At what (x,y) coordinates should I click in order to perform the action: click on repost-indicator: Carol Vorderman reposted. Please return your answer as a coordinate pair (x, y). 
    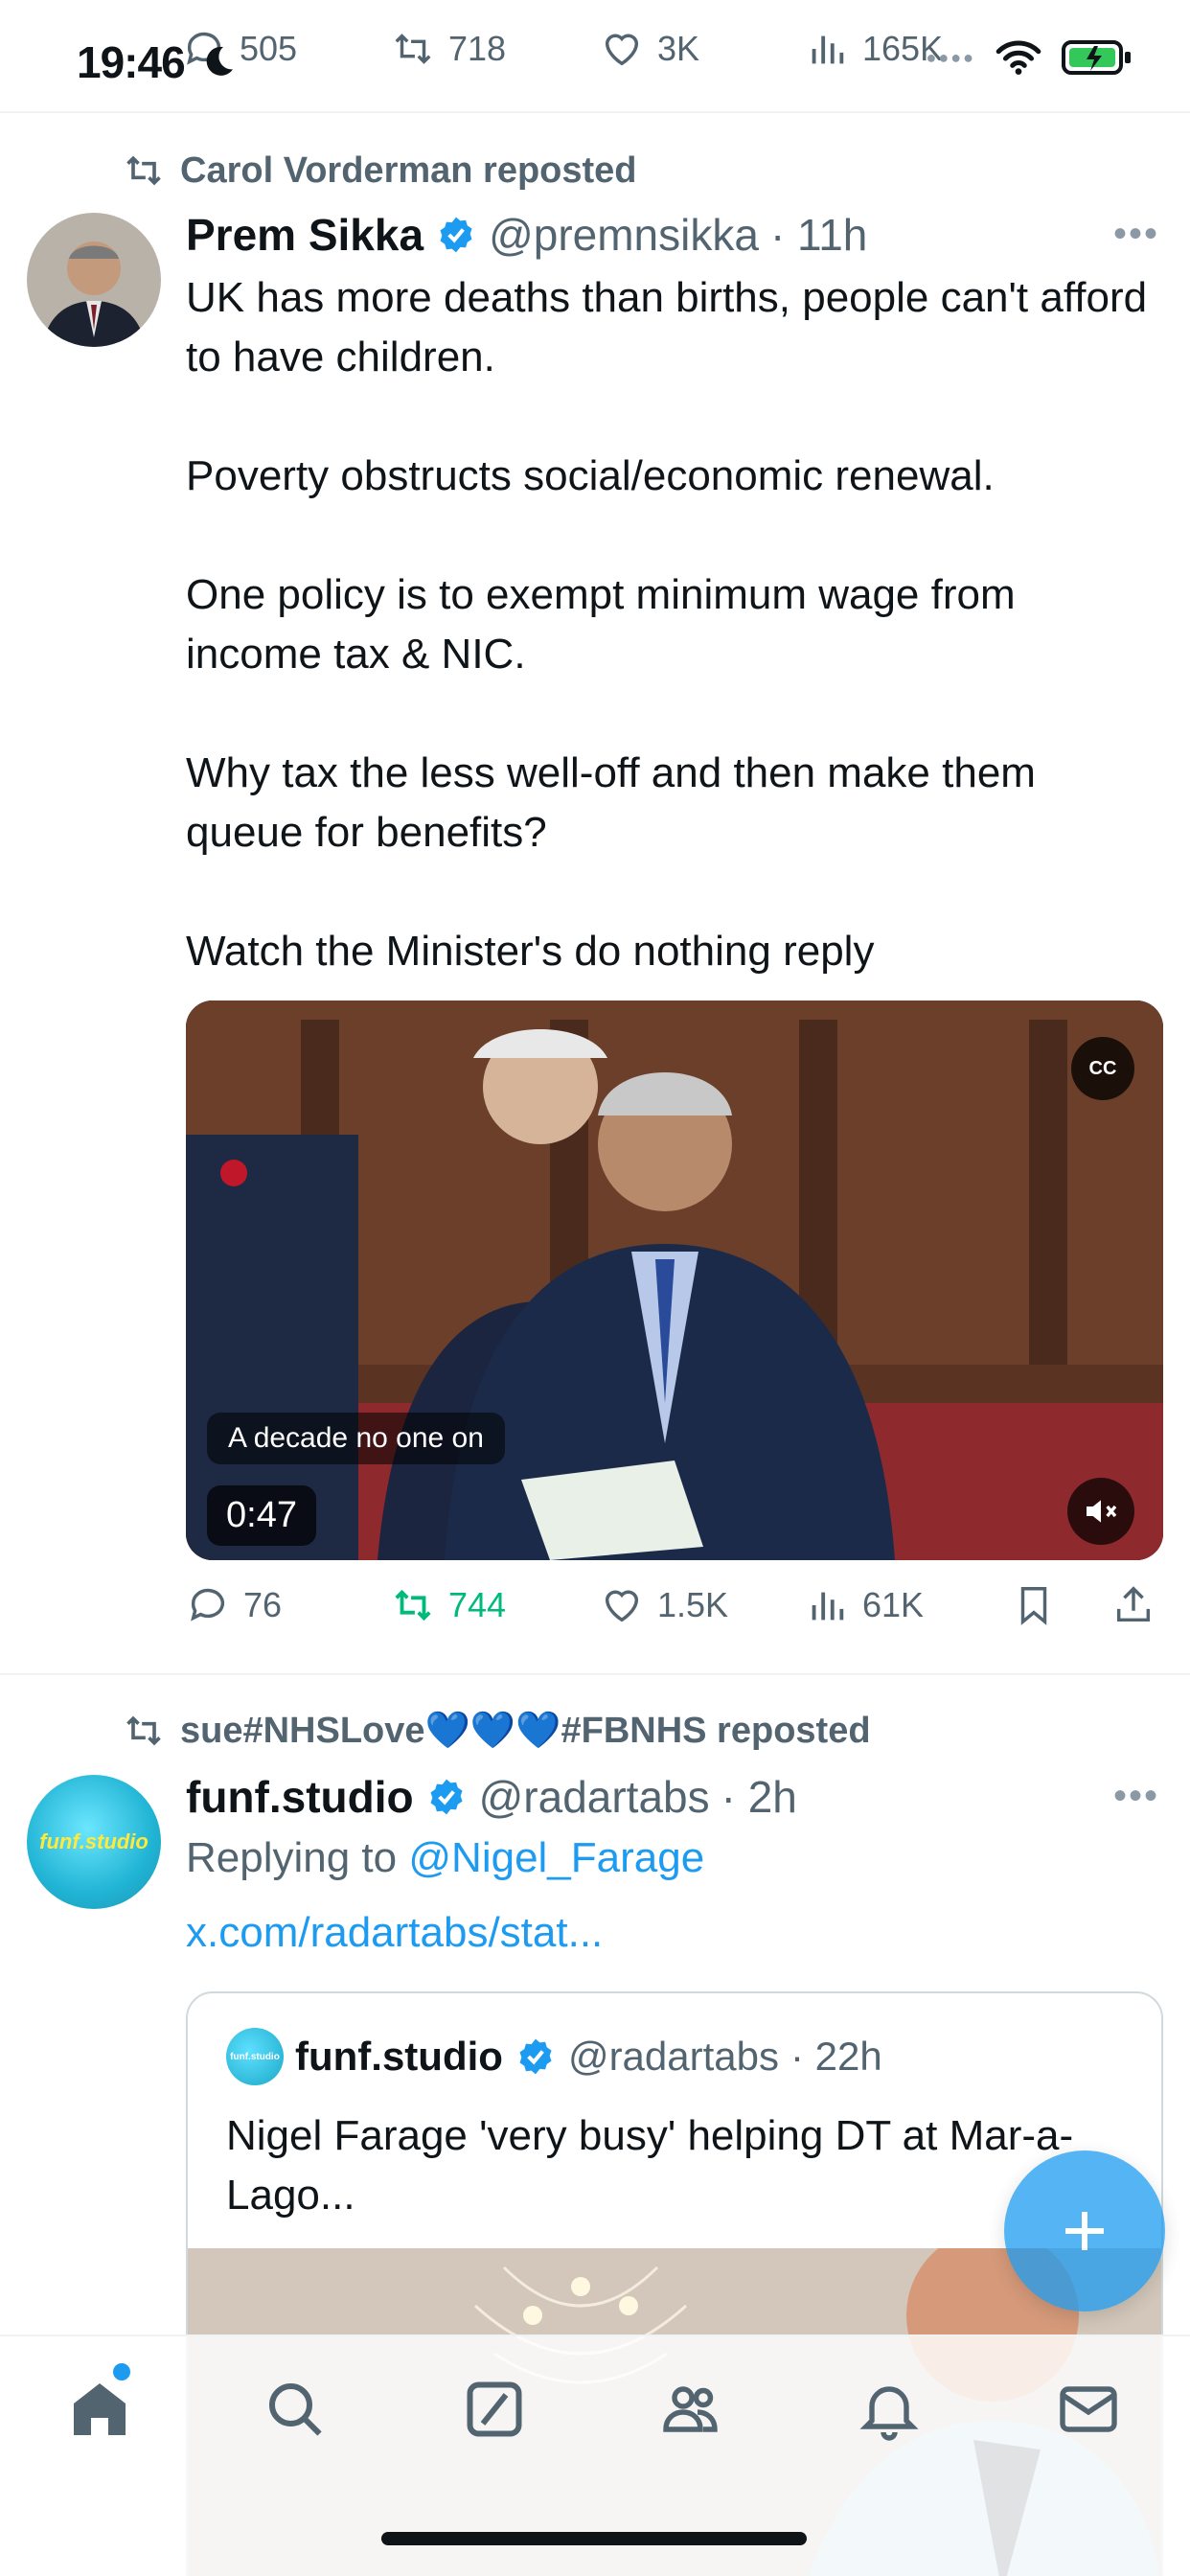
    Looking at the image, I should click on (380, 171).